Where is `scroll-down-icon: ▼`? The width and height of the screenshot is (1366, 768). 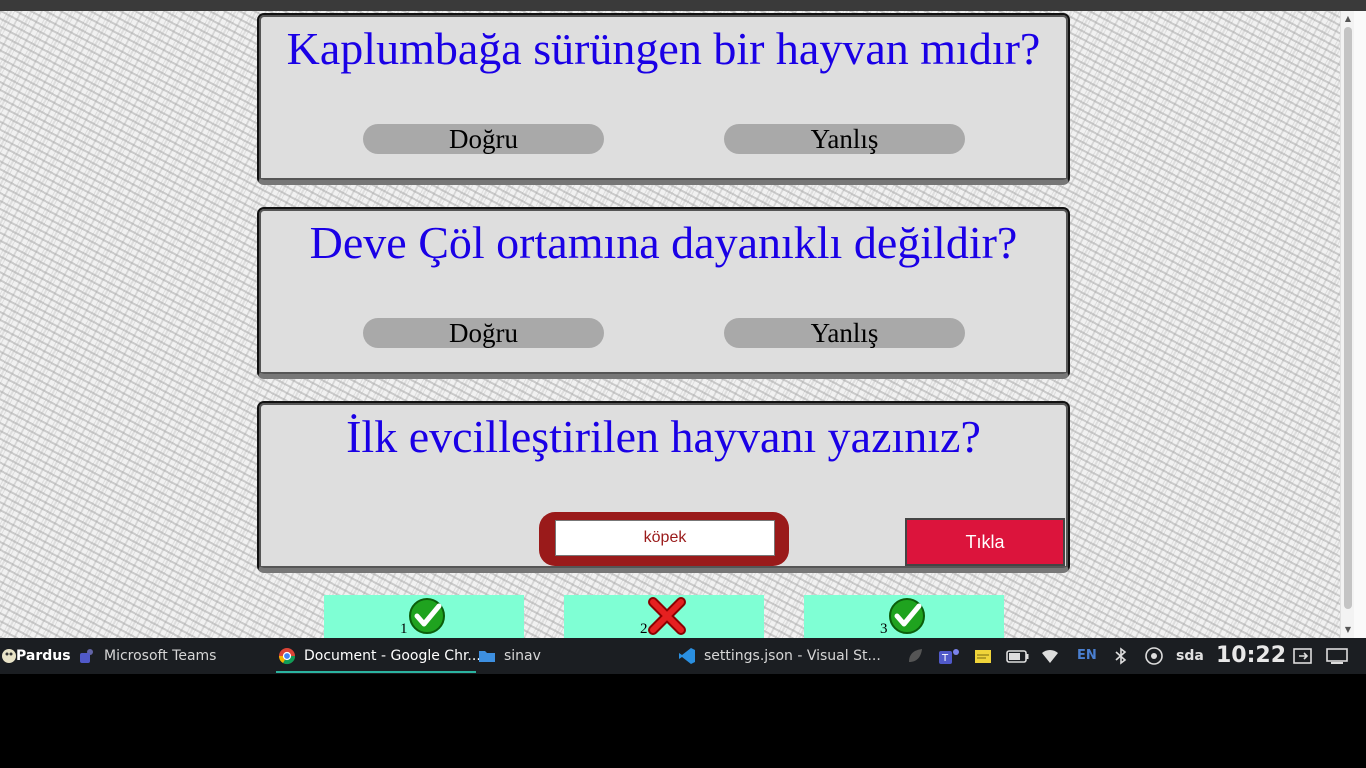 scroll-down-icon: ▼ is located at coordinates (1348, 630).